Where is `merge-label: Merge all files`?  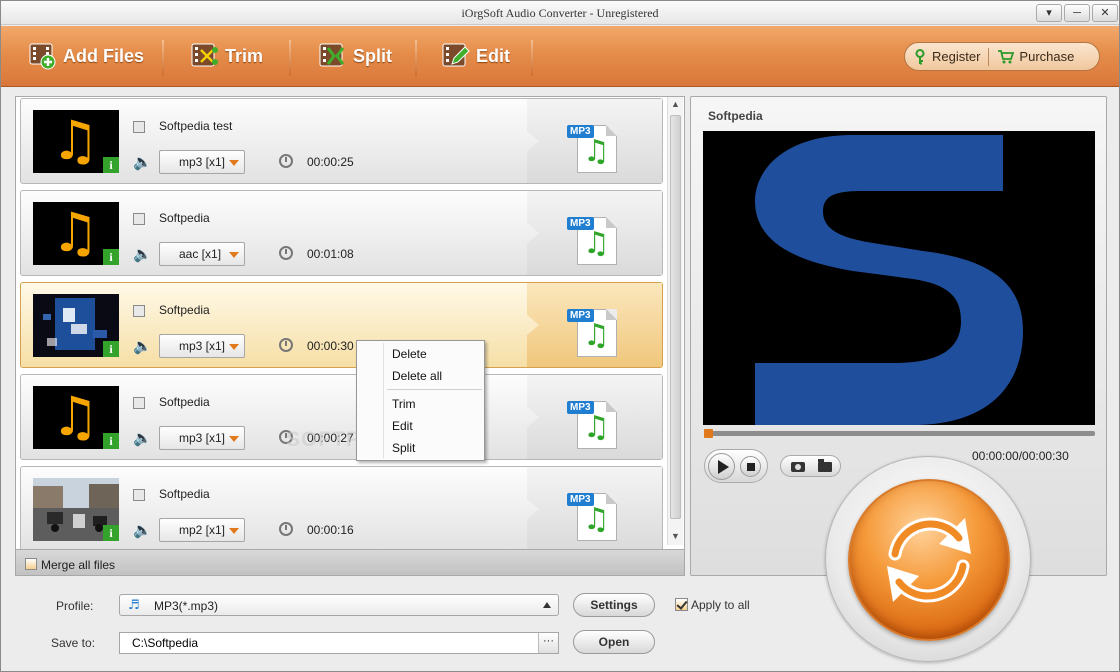 merge-label: Merge all files is located at coordinates (78, 565).